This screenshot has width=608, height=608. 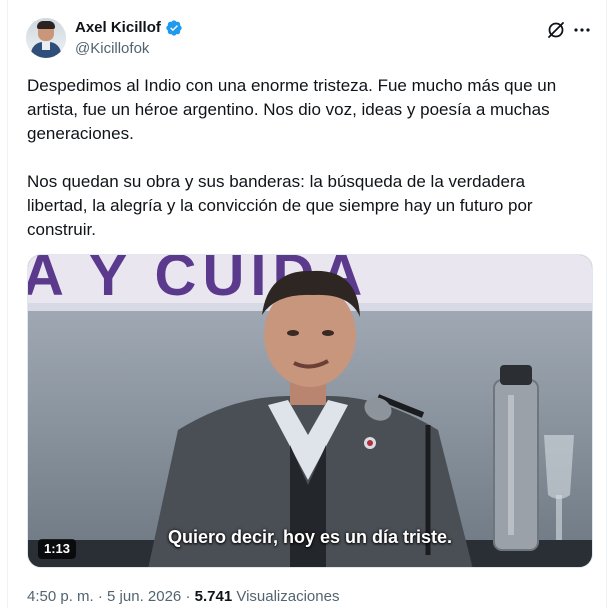 What do you see at coordinates (60, 596) in the screenshot?
I see `tweet-time: 4:50 p. m.` at bounding box center [60, 596].